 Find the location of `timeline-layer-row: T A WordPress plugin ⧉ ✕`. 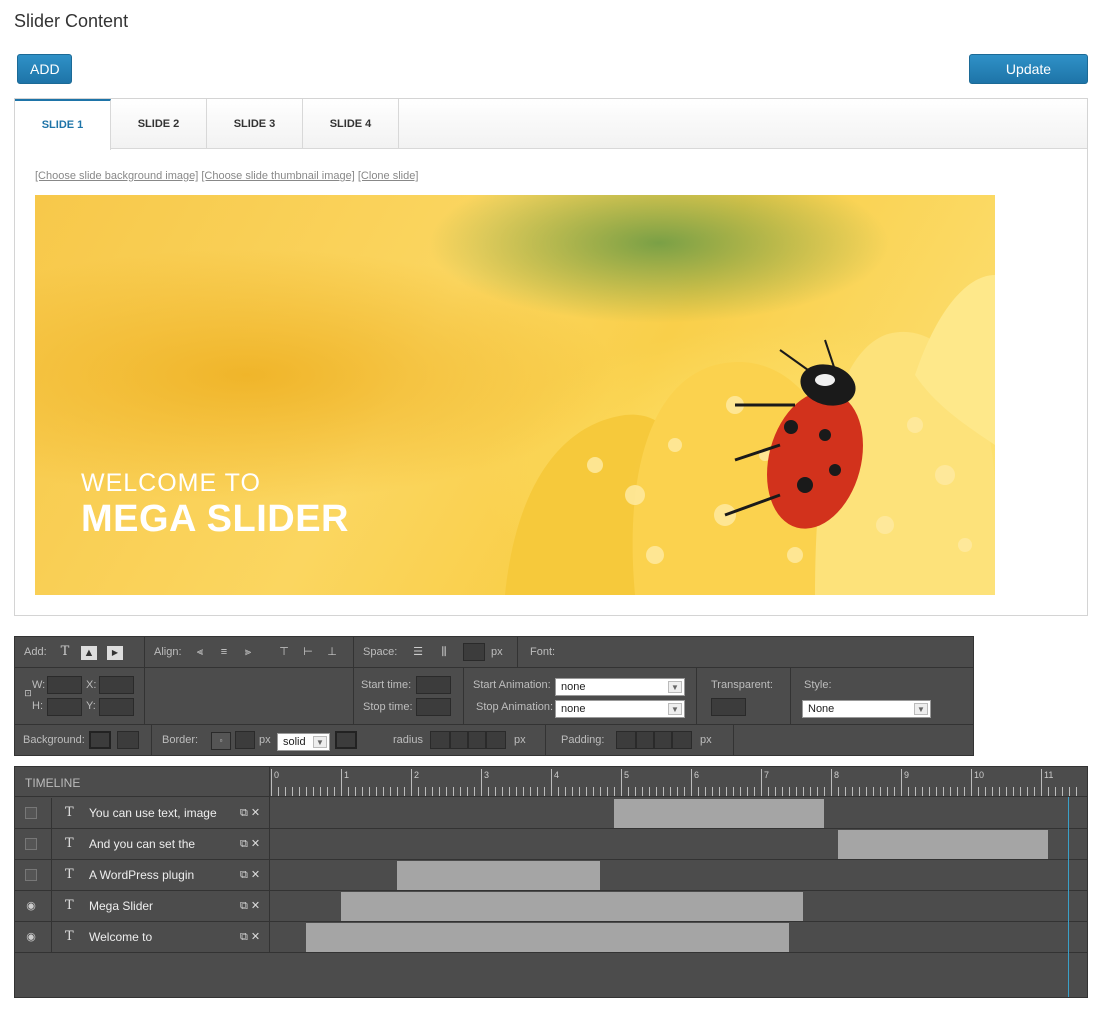

timeline-layer-row: T A WordPress plugin ⧉ ✕ is located at coordinates (551, 875).